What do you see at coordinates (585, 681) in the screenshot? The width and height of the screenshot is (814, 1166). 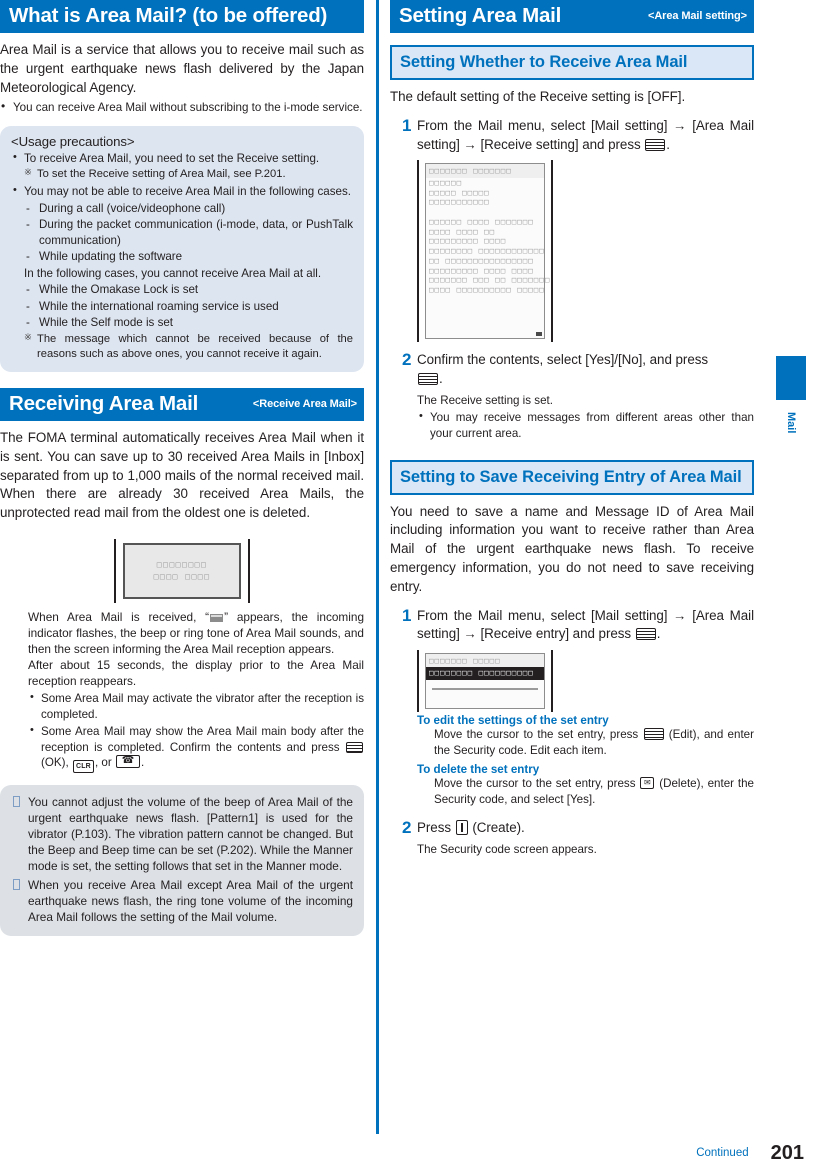 I see `screen2-wrapper: □□□□□□□ □□□□□ □□□□□□□□ □□□□□□□□□□` at bounding box center [585, 681].